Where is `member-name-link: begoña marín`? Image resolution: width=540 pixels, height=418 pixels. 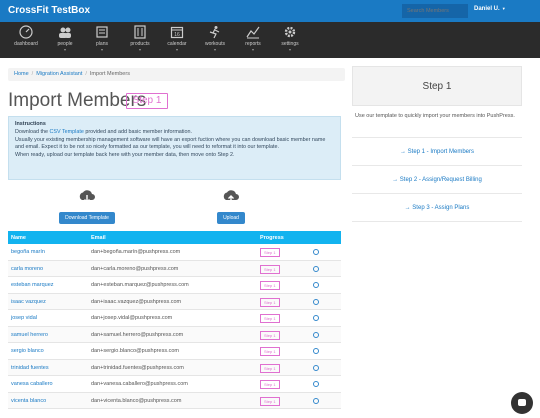
member-name-link: begoña marín is located at coordinates (28, 252).